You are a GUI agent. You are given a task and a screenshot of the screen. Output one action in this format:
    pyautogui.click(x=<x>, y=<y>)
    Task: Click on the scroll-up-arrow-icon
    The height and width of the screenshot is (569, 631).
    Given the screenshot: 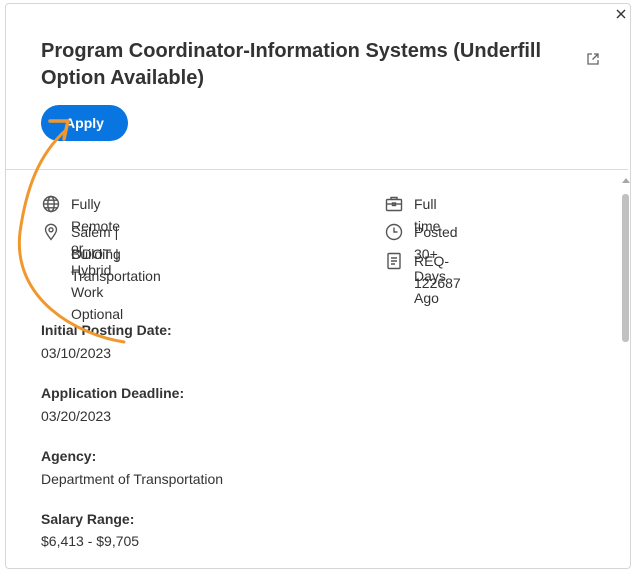 What is the action you would take?
    pyautogui.click(x=626, y=180)
    